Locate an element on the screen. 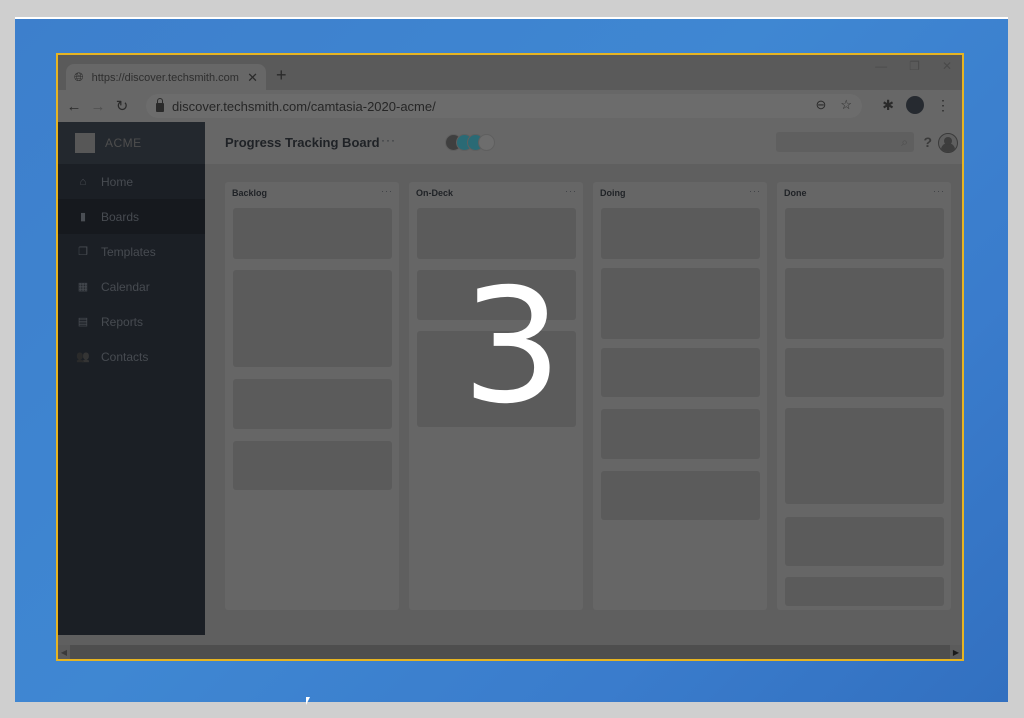 The height and width of the screenshot is (718, 1024). board-more-icon: ··· is located at coordinates (388, 140).